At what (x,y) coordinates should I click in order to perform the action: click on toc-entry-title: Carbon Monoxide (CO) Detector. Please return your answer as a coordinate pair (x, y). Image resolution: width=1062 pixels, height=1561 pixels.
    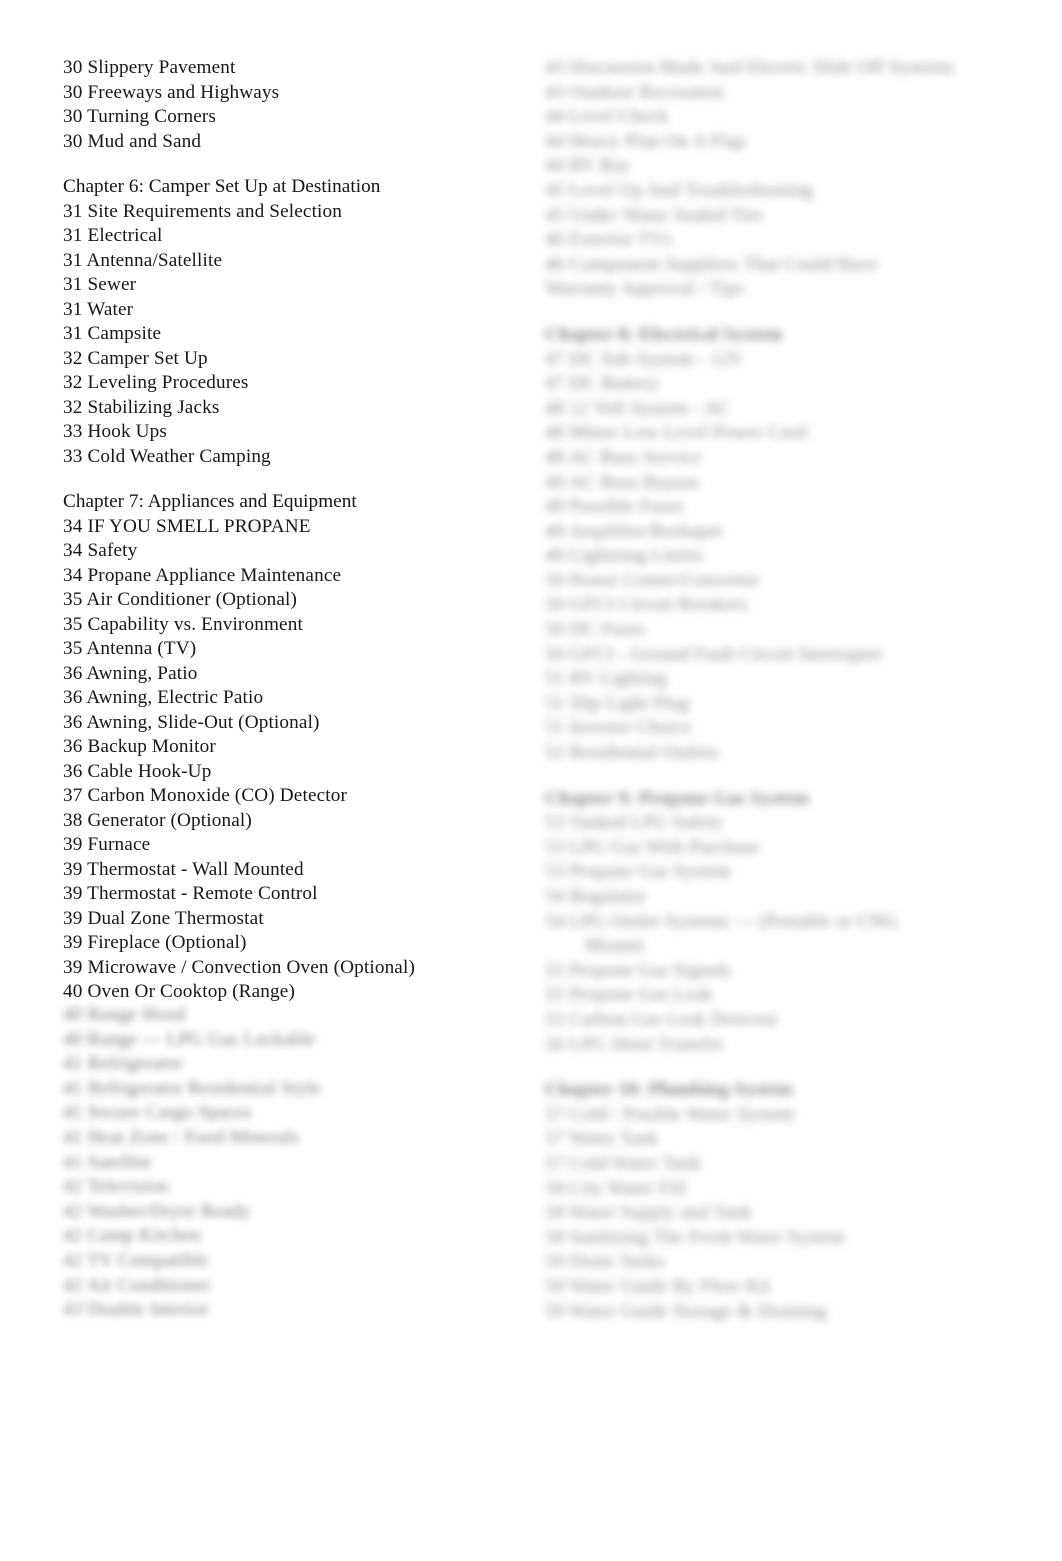
    Looking at the image, I should click on (217, 795).